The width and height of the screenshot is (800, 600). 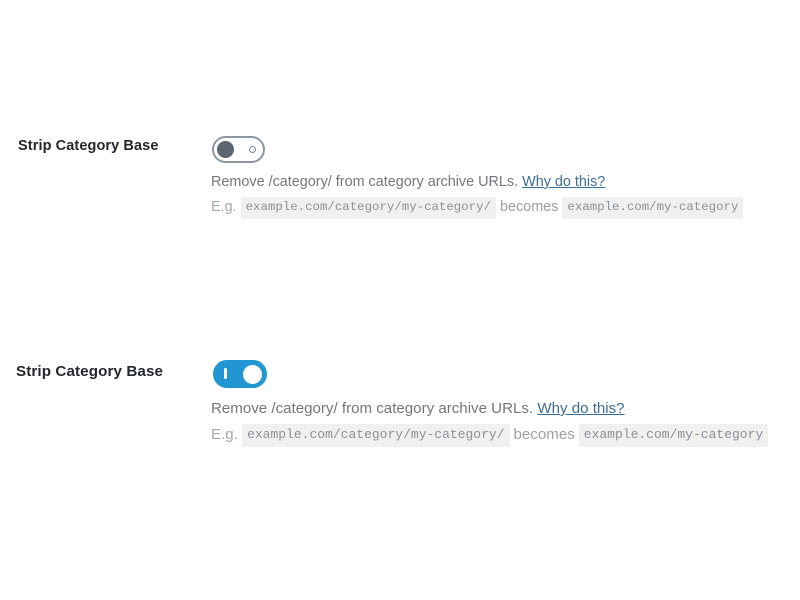 I want to click on toggle-switch-on-icon, so click(x=240, y=374).